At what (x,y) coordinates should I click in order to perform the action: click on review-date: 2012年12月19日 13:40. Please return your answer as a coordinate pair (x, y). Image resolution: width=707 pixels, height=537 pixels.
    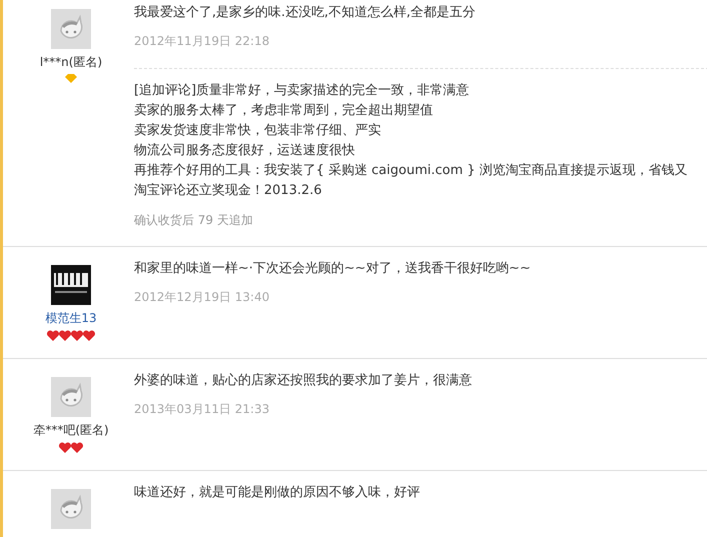
    Looking at the image, I should click on (202, 297).